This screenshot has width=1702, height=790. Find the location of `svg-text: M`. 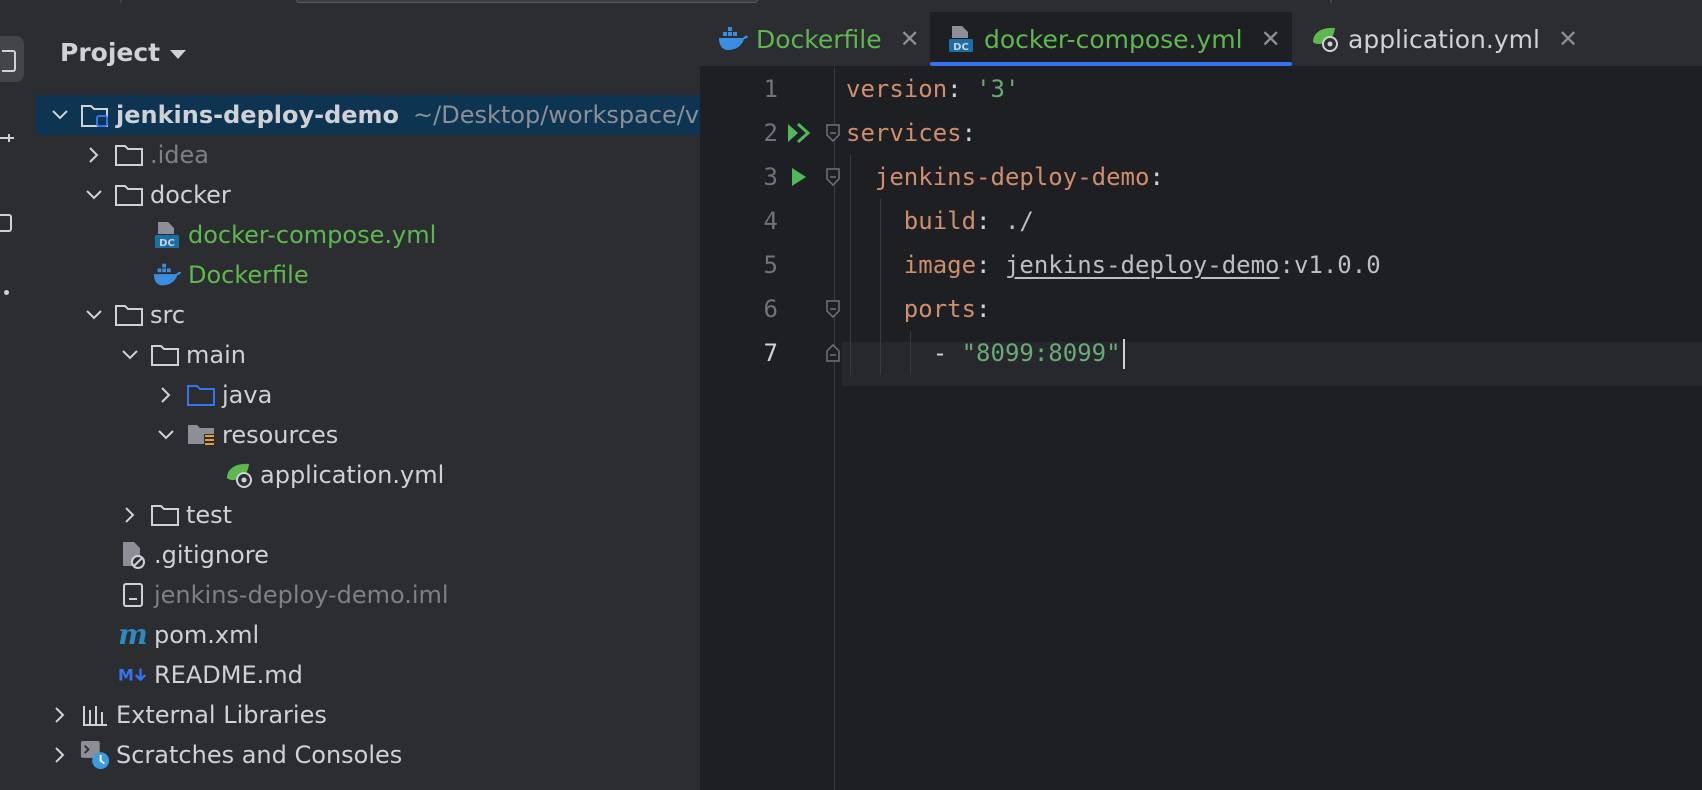

svg-text: M is located at coordinates (126, 675).